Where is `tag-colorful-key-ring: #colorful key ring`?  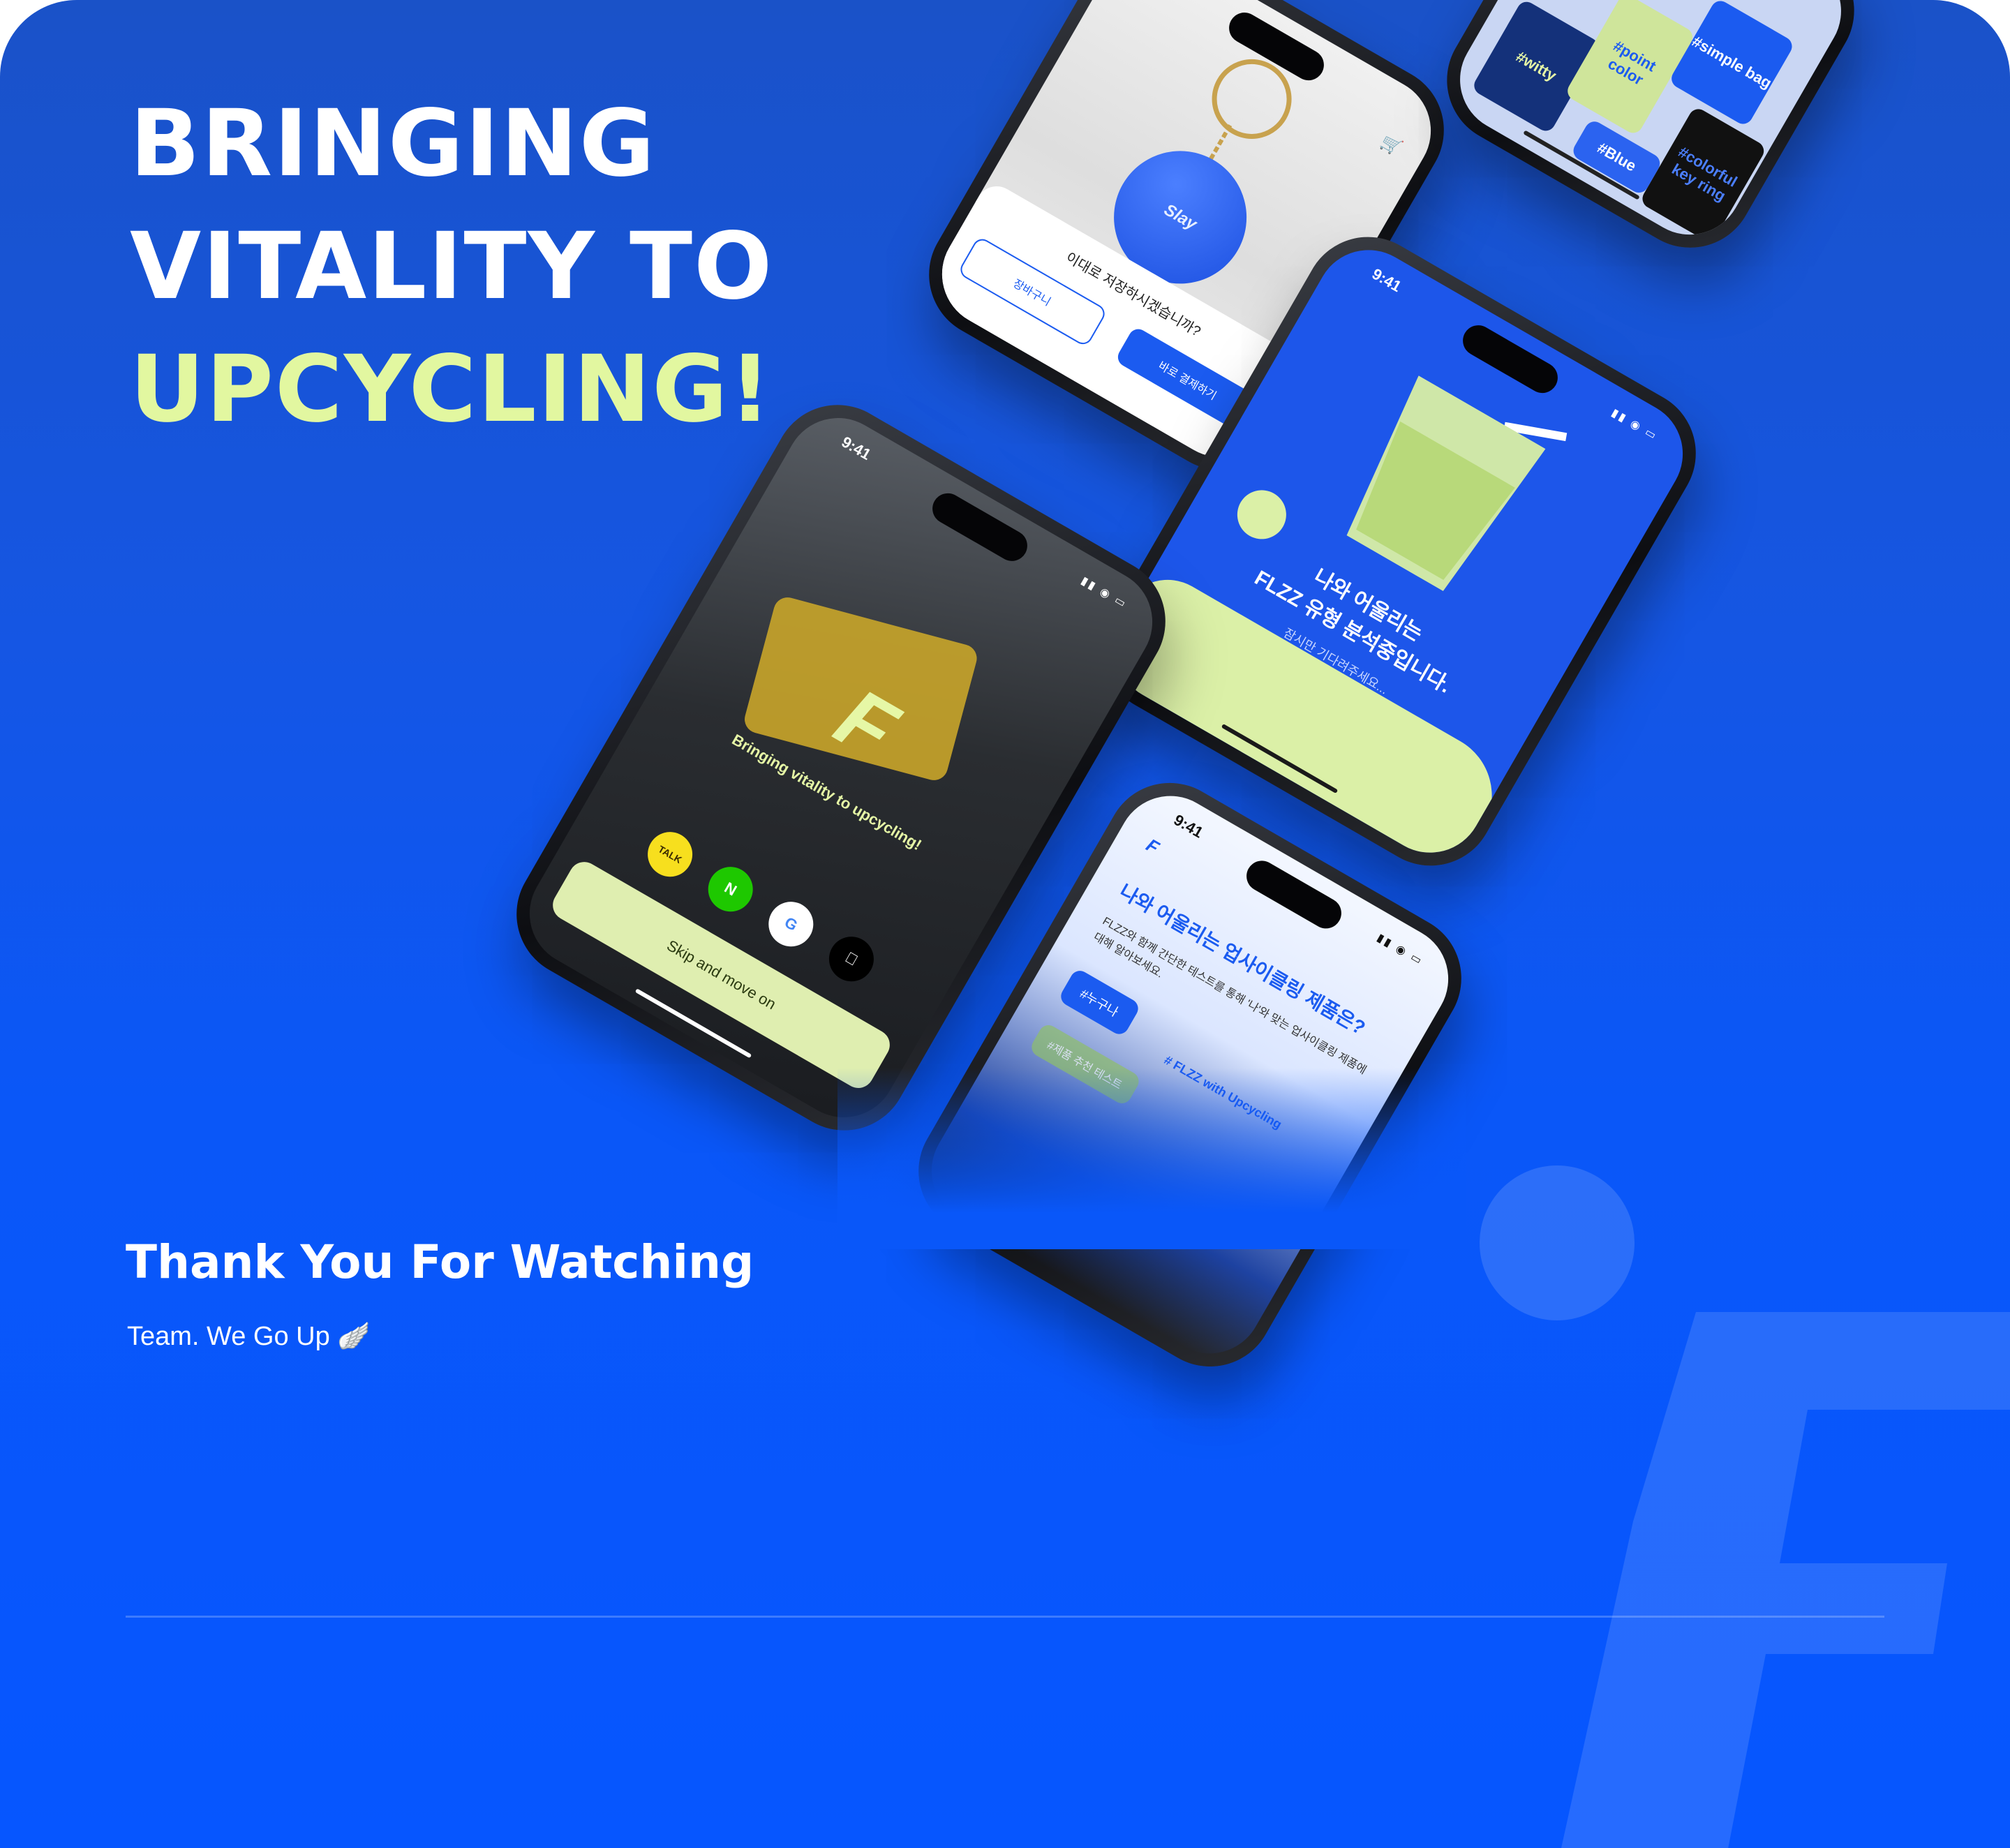
tag-colorful-key-ring: #colorful key ring is located at coordinates (1703, 174).